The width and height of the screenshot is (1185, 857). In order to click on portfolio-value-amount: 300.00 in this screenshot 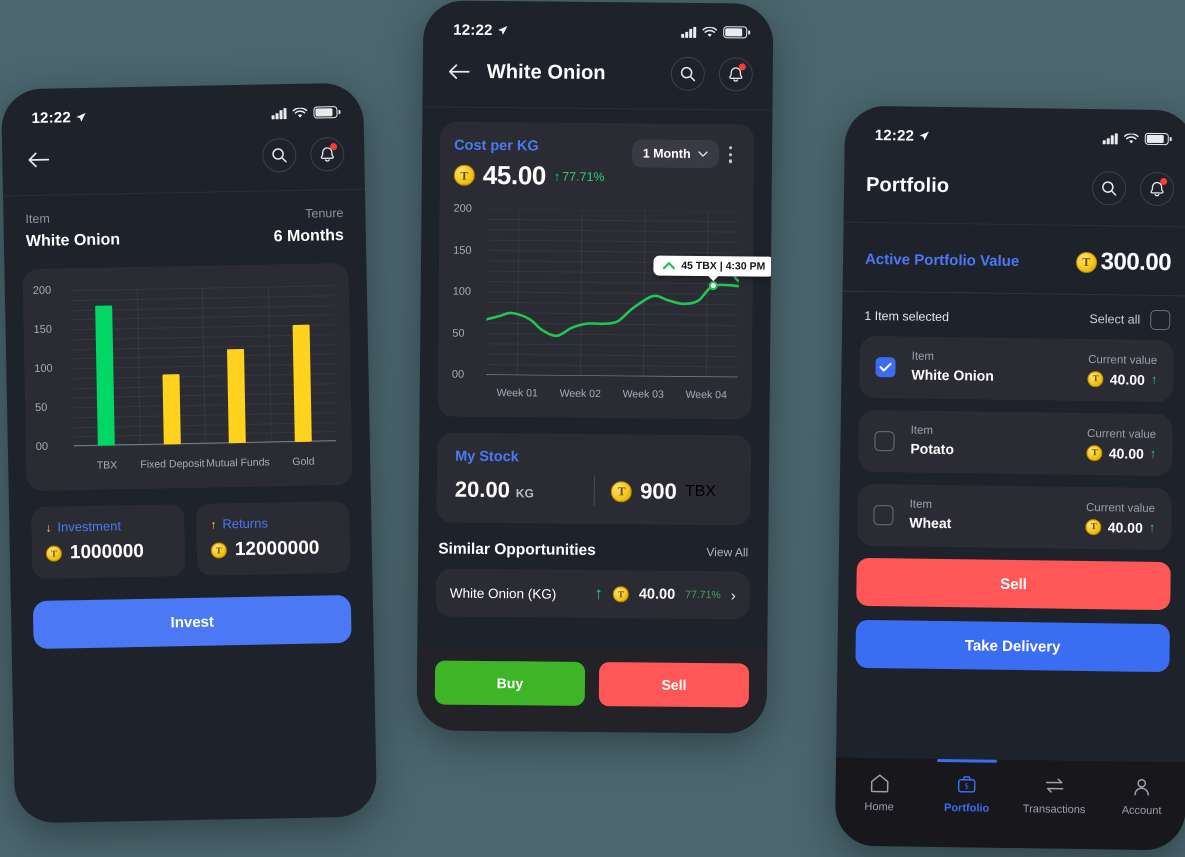, I will do `click(1136, 262)`.